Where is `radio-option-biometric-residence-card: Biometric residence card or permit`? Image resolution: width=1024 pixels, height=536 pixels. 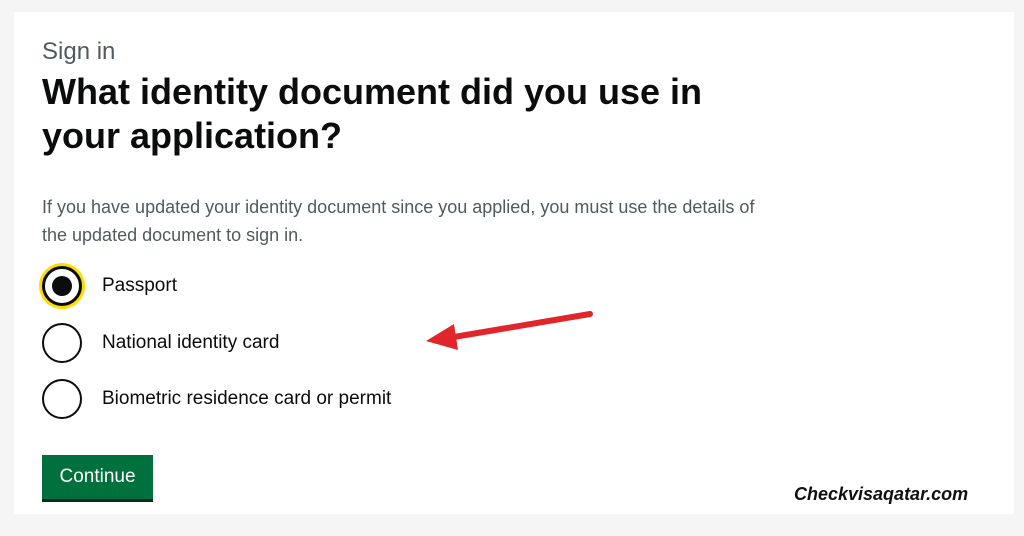
radio-option-biometric-residence-card: Biometric residence card or permit is located at coordinates (216, 399).